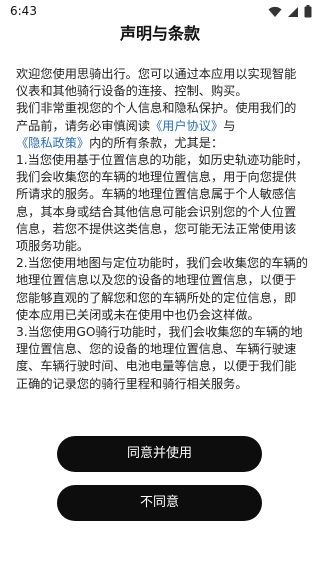 The width and height of the screenshot is (320, 573). Describe the element at coordinates (52, 143) in the screenshot. I see `privacy-policy-link: 《隐私政策》` at that location.